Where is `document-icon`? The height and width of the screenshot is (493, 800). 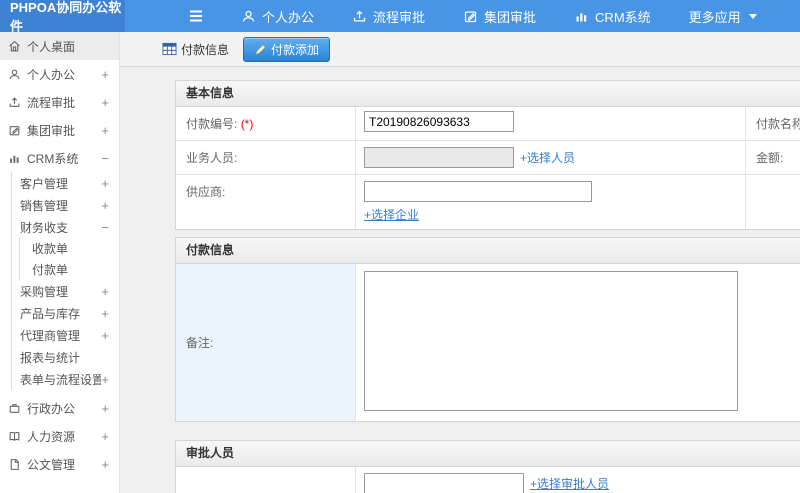 document-icon is located at coordinates (14, 464).